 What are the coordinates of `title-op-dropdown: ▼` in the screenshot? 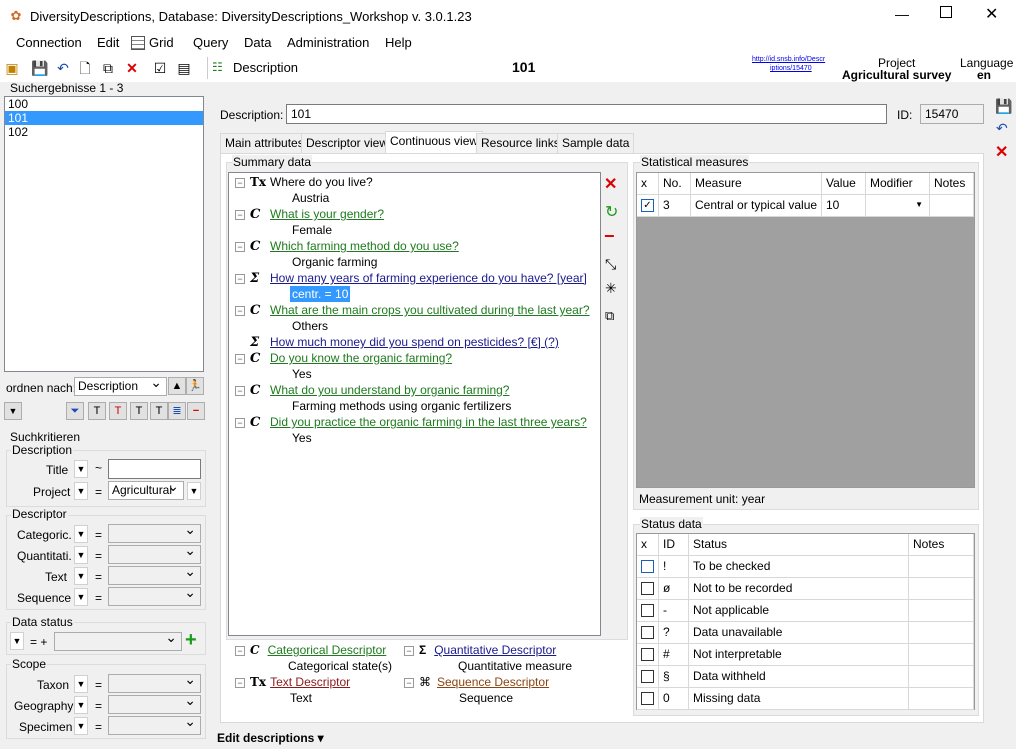 It's located at (81, 469).